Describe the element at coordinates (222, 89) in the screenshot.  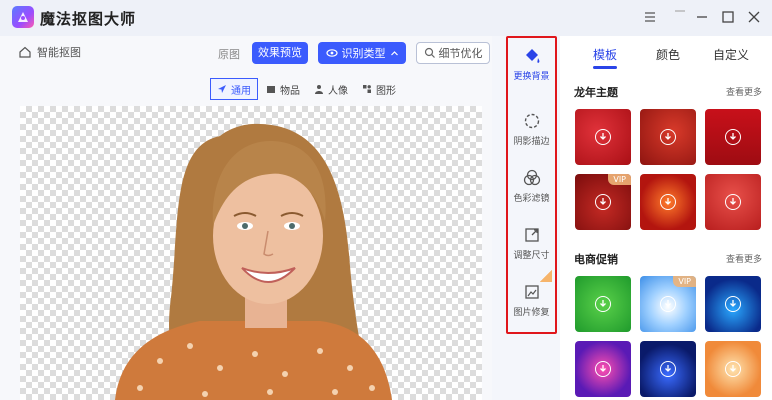
I see `cursor-icon` at that location.